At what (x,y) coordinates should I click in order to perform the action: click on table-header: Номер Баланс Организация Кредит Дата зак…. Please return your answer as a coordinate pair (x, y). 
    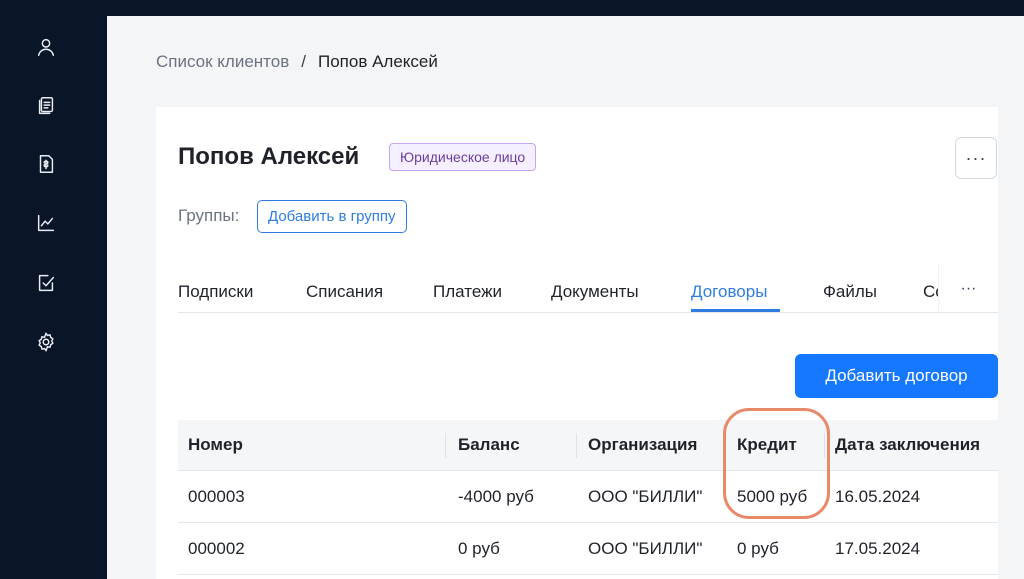
    Looking at the image, I should click on (588, 445).